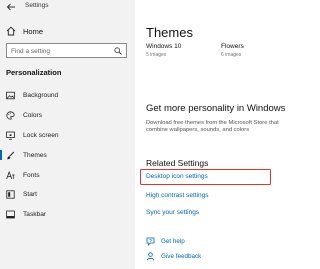 The image size is (320, 269). I want to click on start-icon, so click(10, 194).